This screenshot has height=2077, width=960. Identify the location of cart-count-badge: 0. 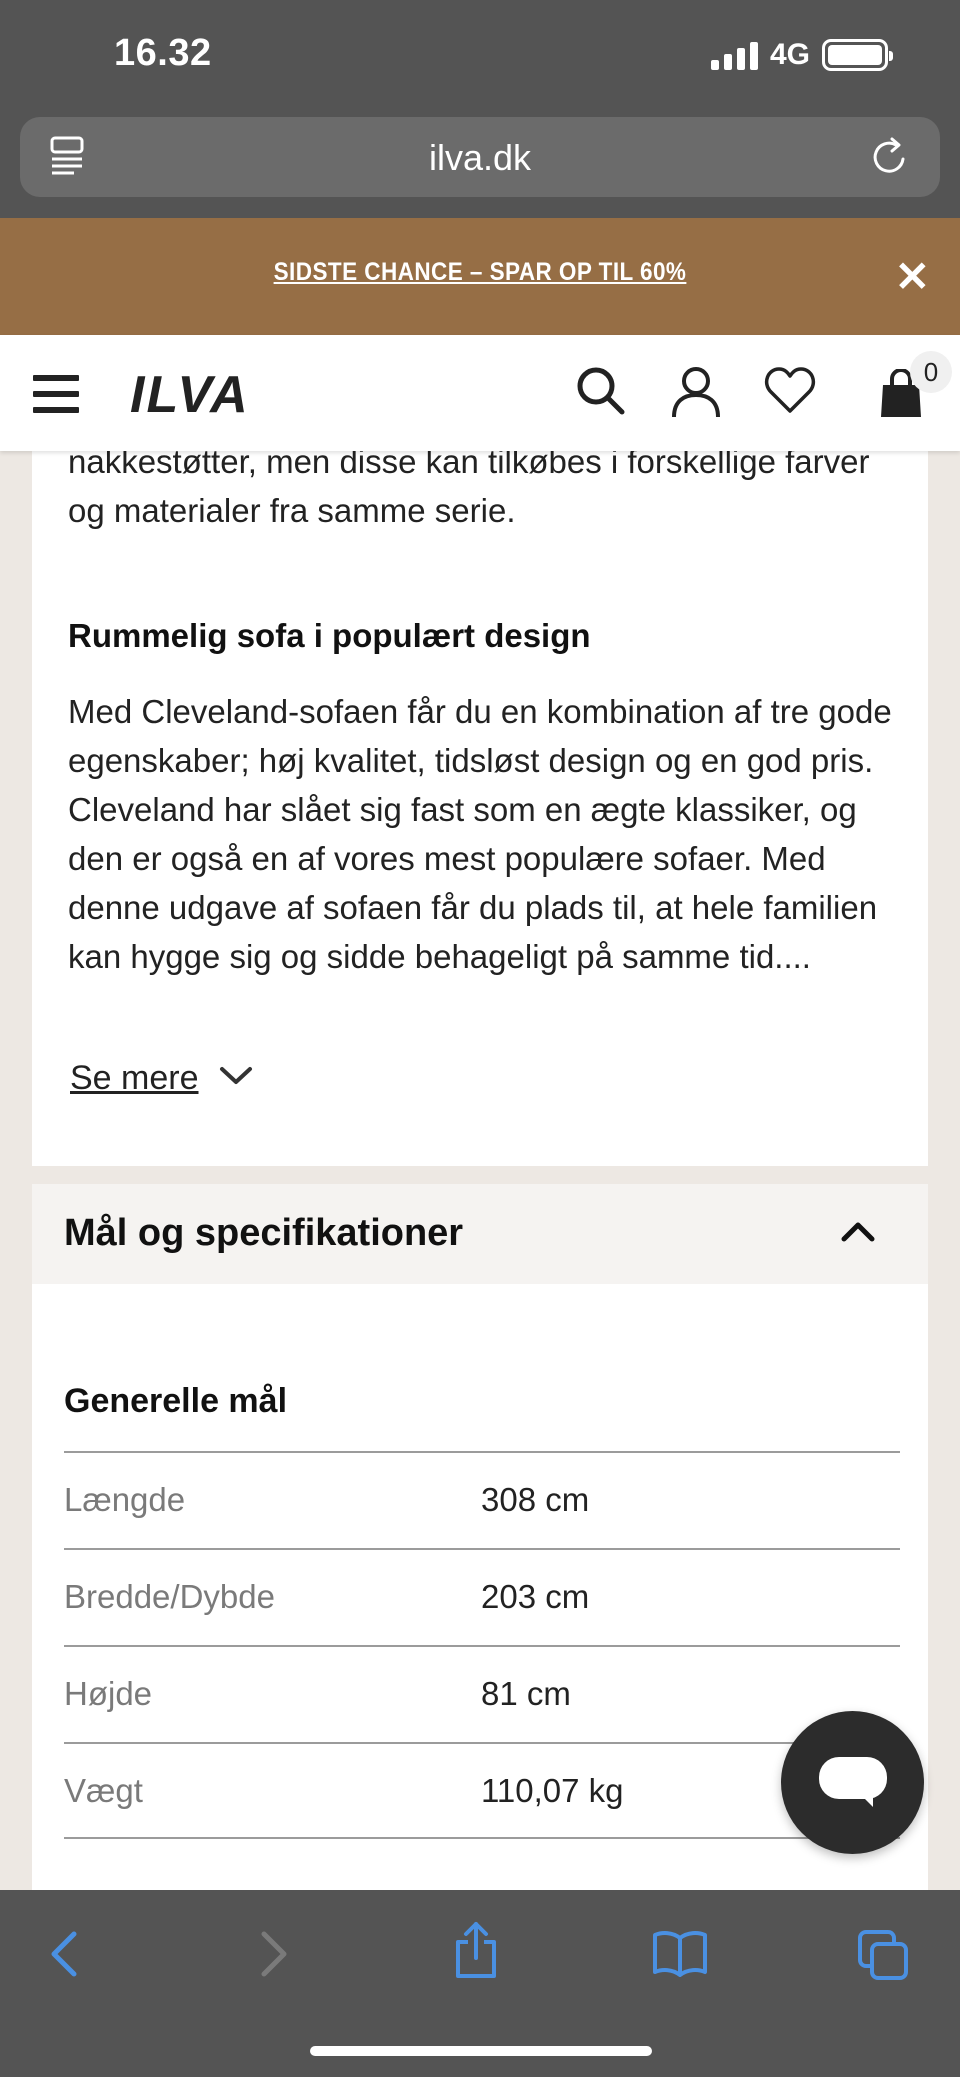
(931, 372).